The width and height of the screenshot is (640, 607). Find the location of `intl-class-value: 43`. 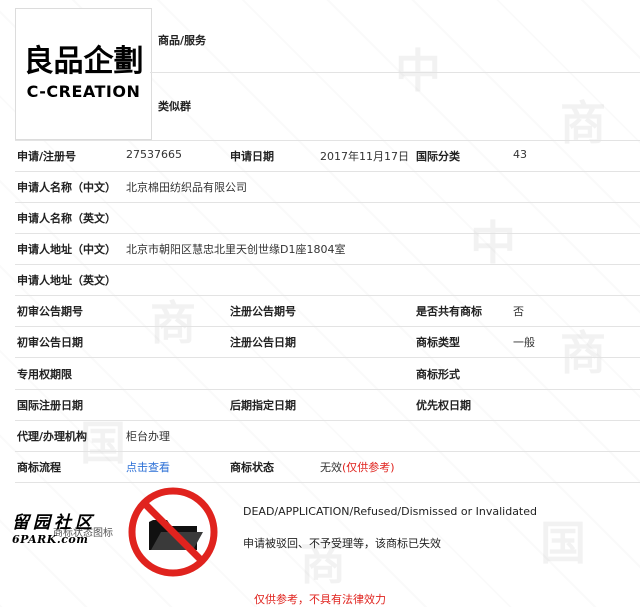

intl-class-value: 43 is located at coordinates (520, 154).